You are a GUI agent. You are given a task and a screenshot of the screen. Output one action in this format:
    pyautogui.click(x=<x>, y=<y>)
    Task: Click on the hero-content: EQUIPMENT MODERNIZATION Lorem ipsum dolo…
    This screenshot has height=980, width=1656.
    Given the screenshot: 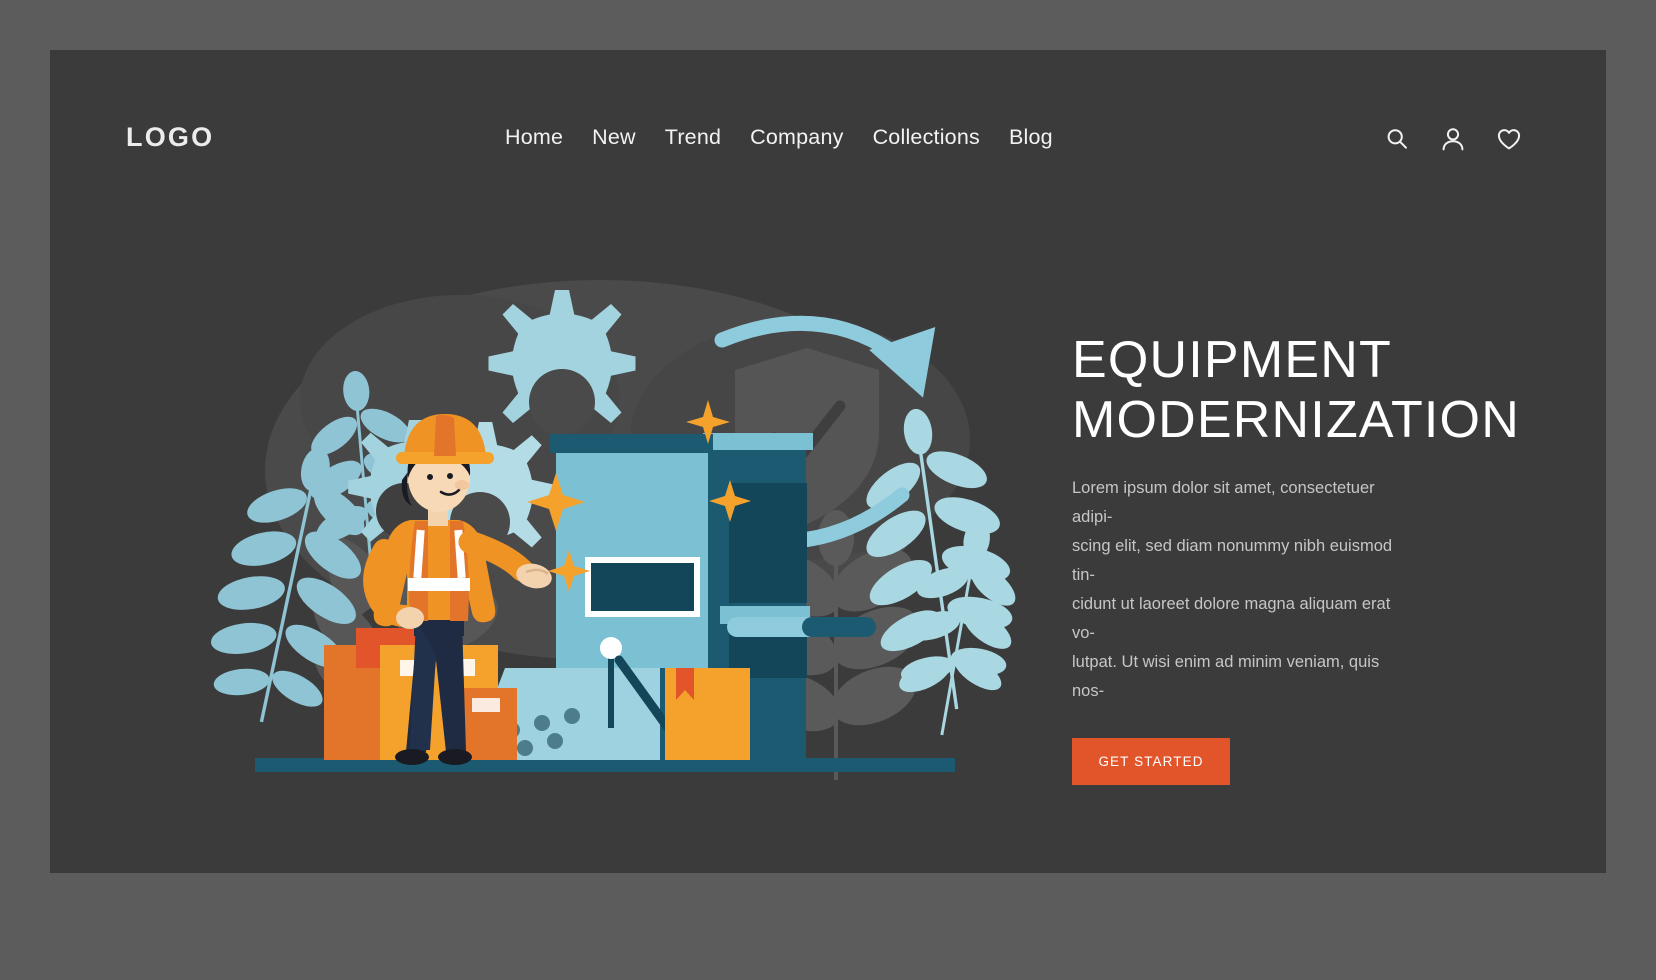 What is the action you would take?
    pyautogui.click(x=1296, y=557)
    